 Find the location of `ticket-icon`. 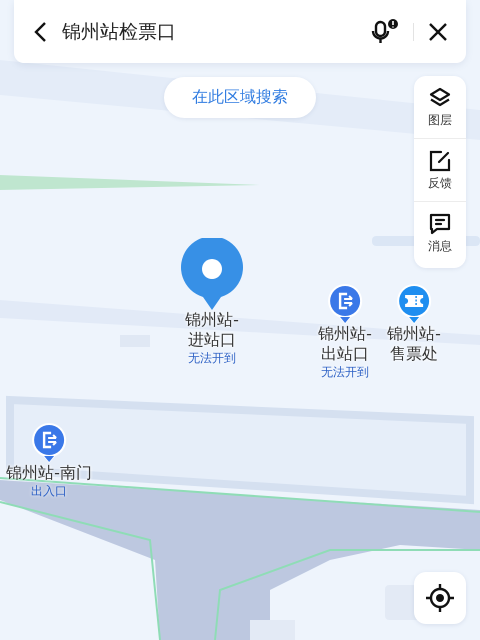

ticket-icon is located at coordinates (414, 304).